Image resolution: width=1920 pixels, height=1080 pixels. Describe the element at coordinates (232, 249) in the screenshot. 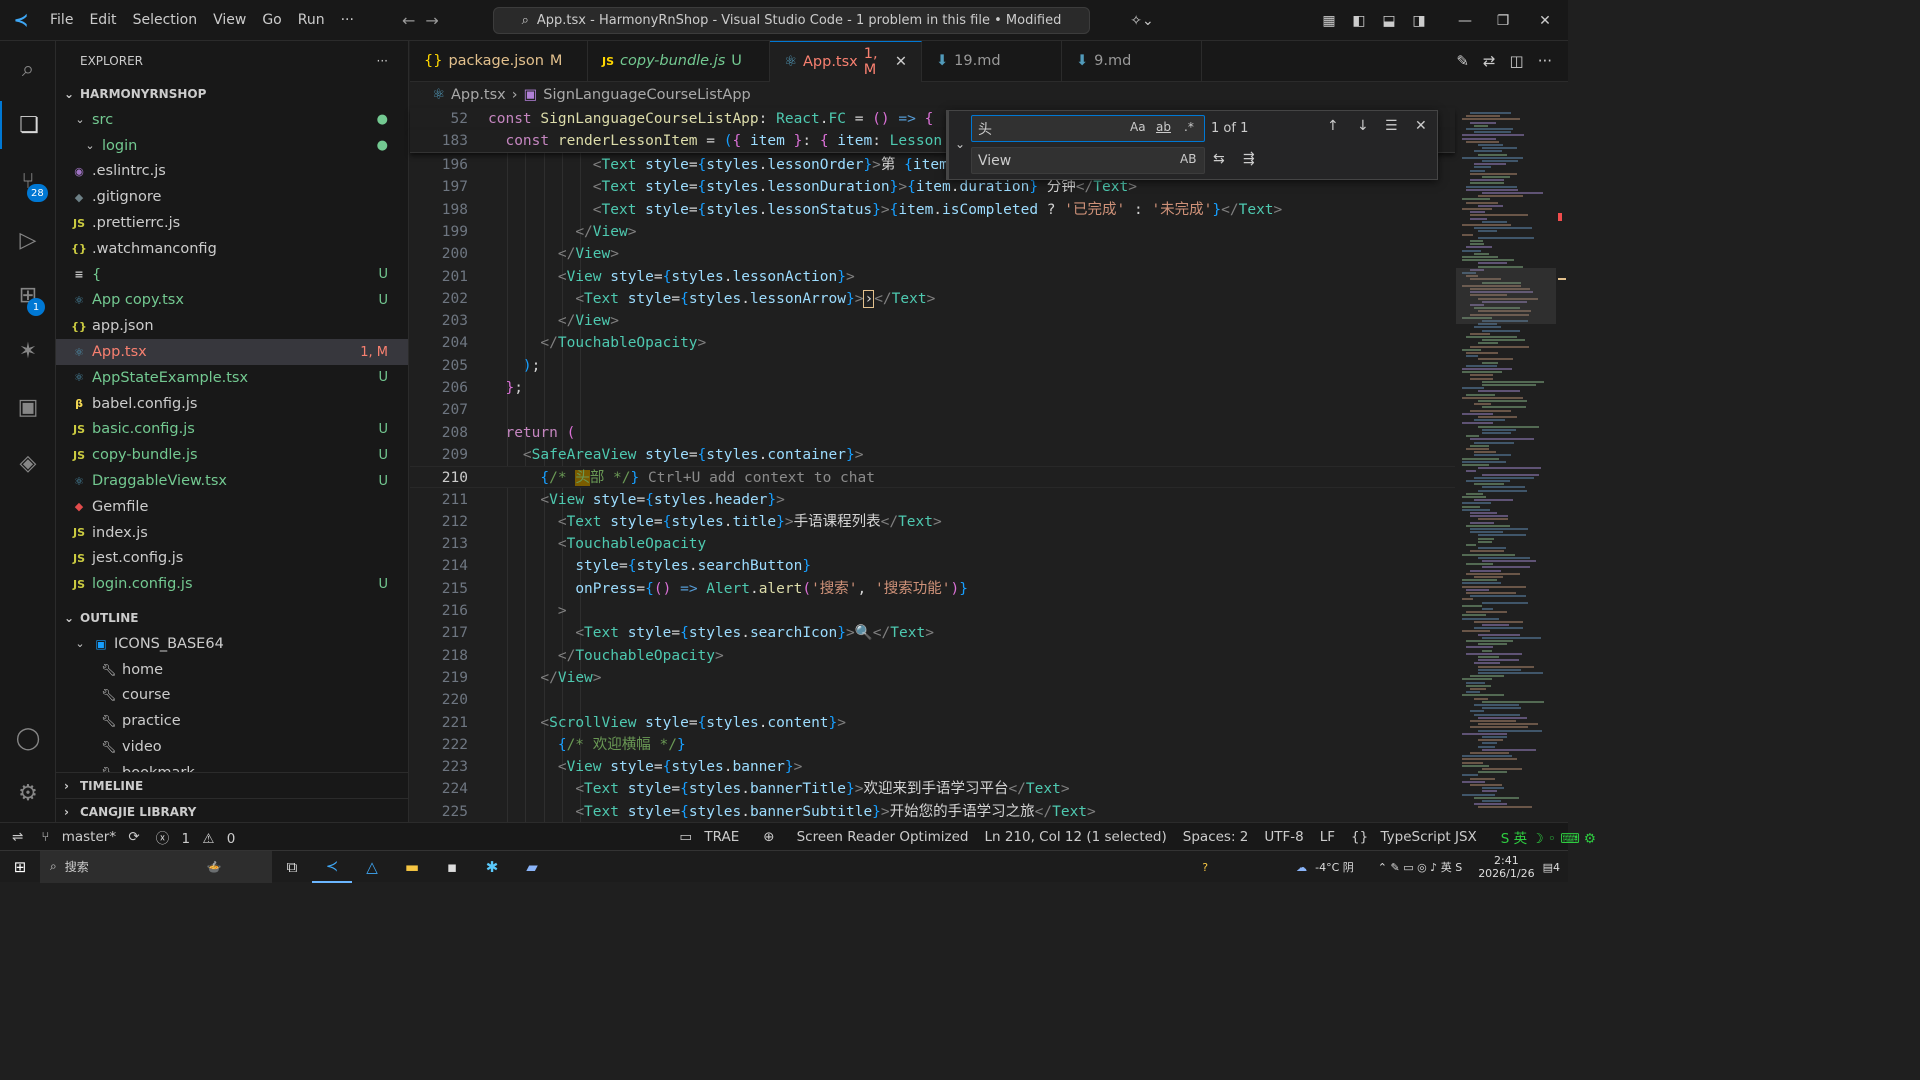

I see `file-item: {} .watchmanconfig` at that location.